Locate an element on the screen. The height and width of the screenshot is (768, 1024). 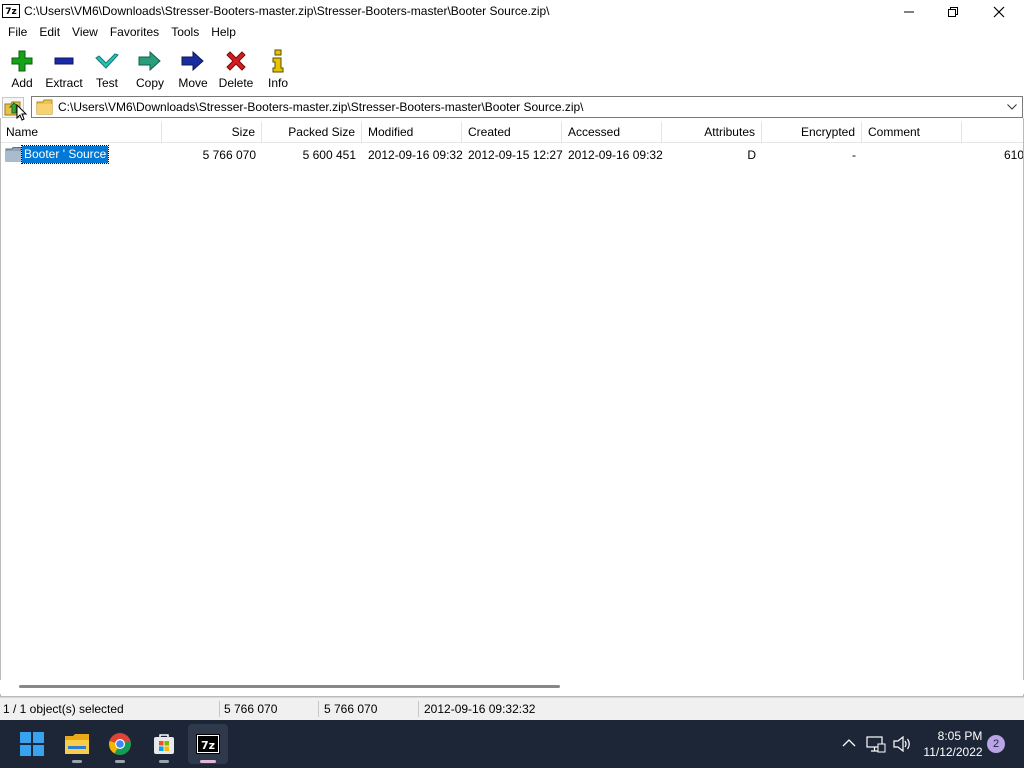
column-modified: Modified is located at coordinates (412, 132).